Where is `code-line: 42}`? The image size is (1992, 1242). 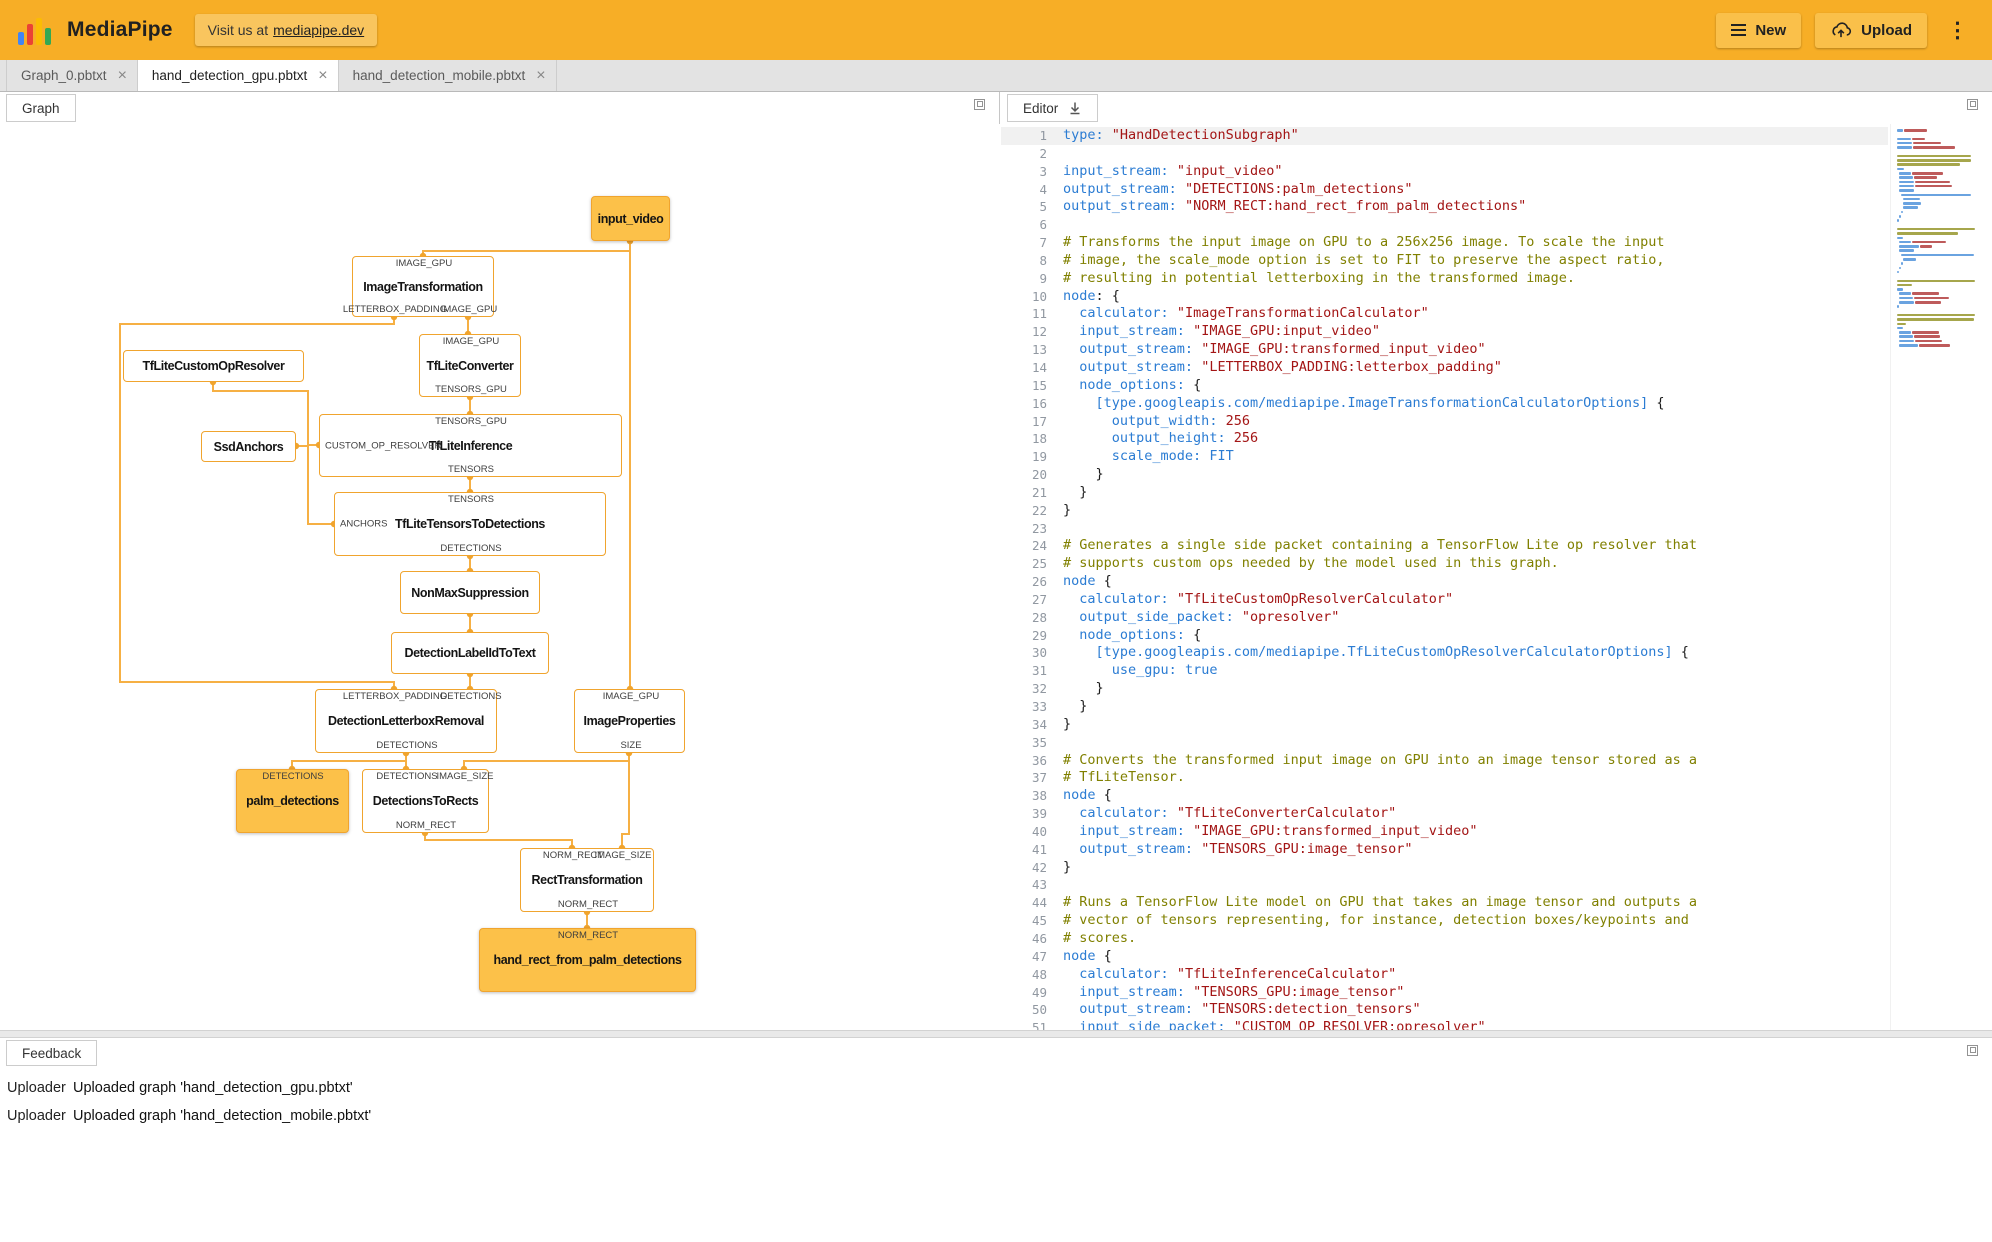
code-line: 42} is located at coordinates (1444, 868).